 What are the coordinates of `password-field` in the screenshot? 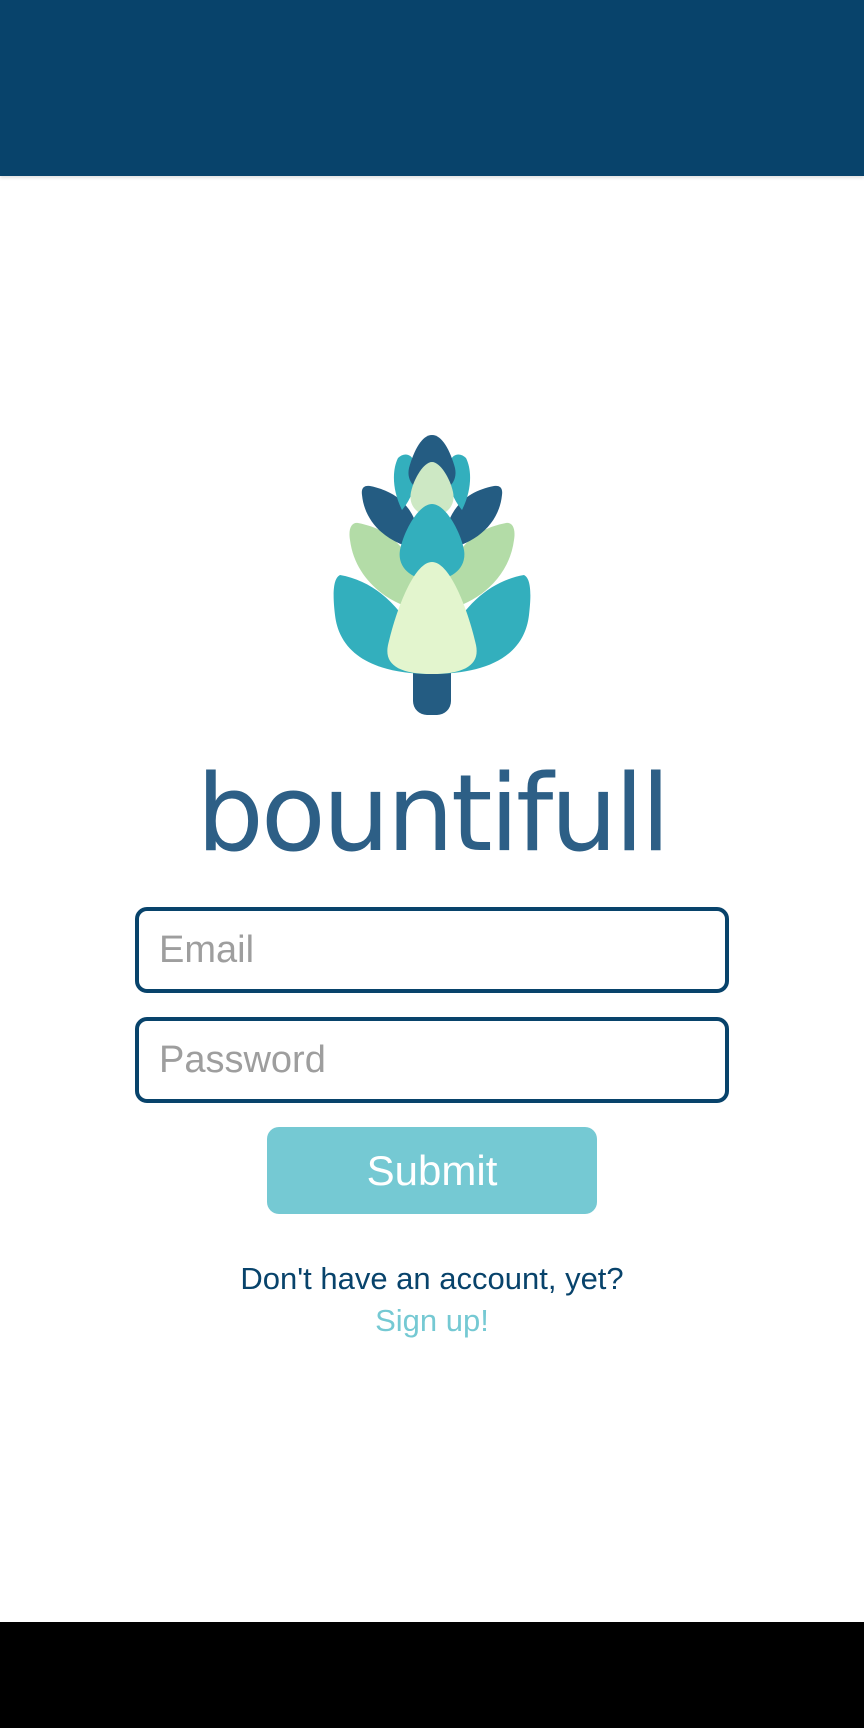 It's located at (432, 1060).